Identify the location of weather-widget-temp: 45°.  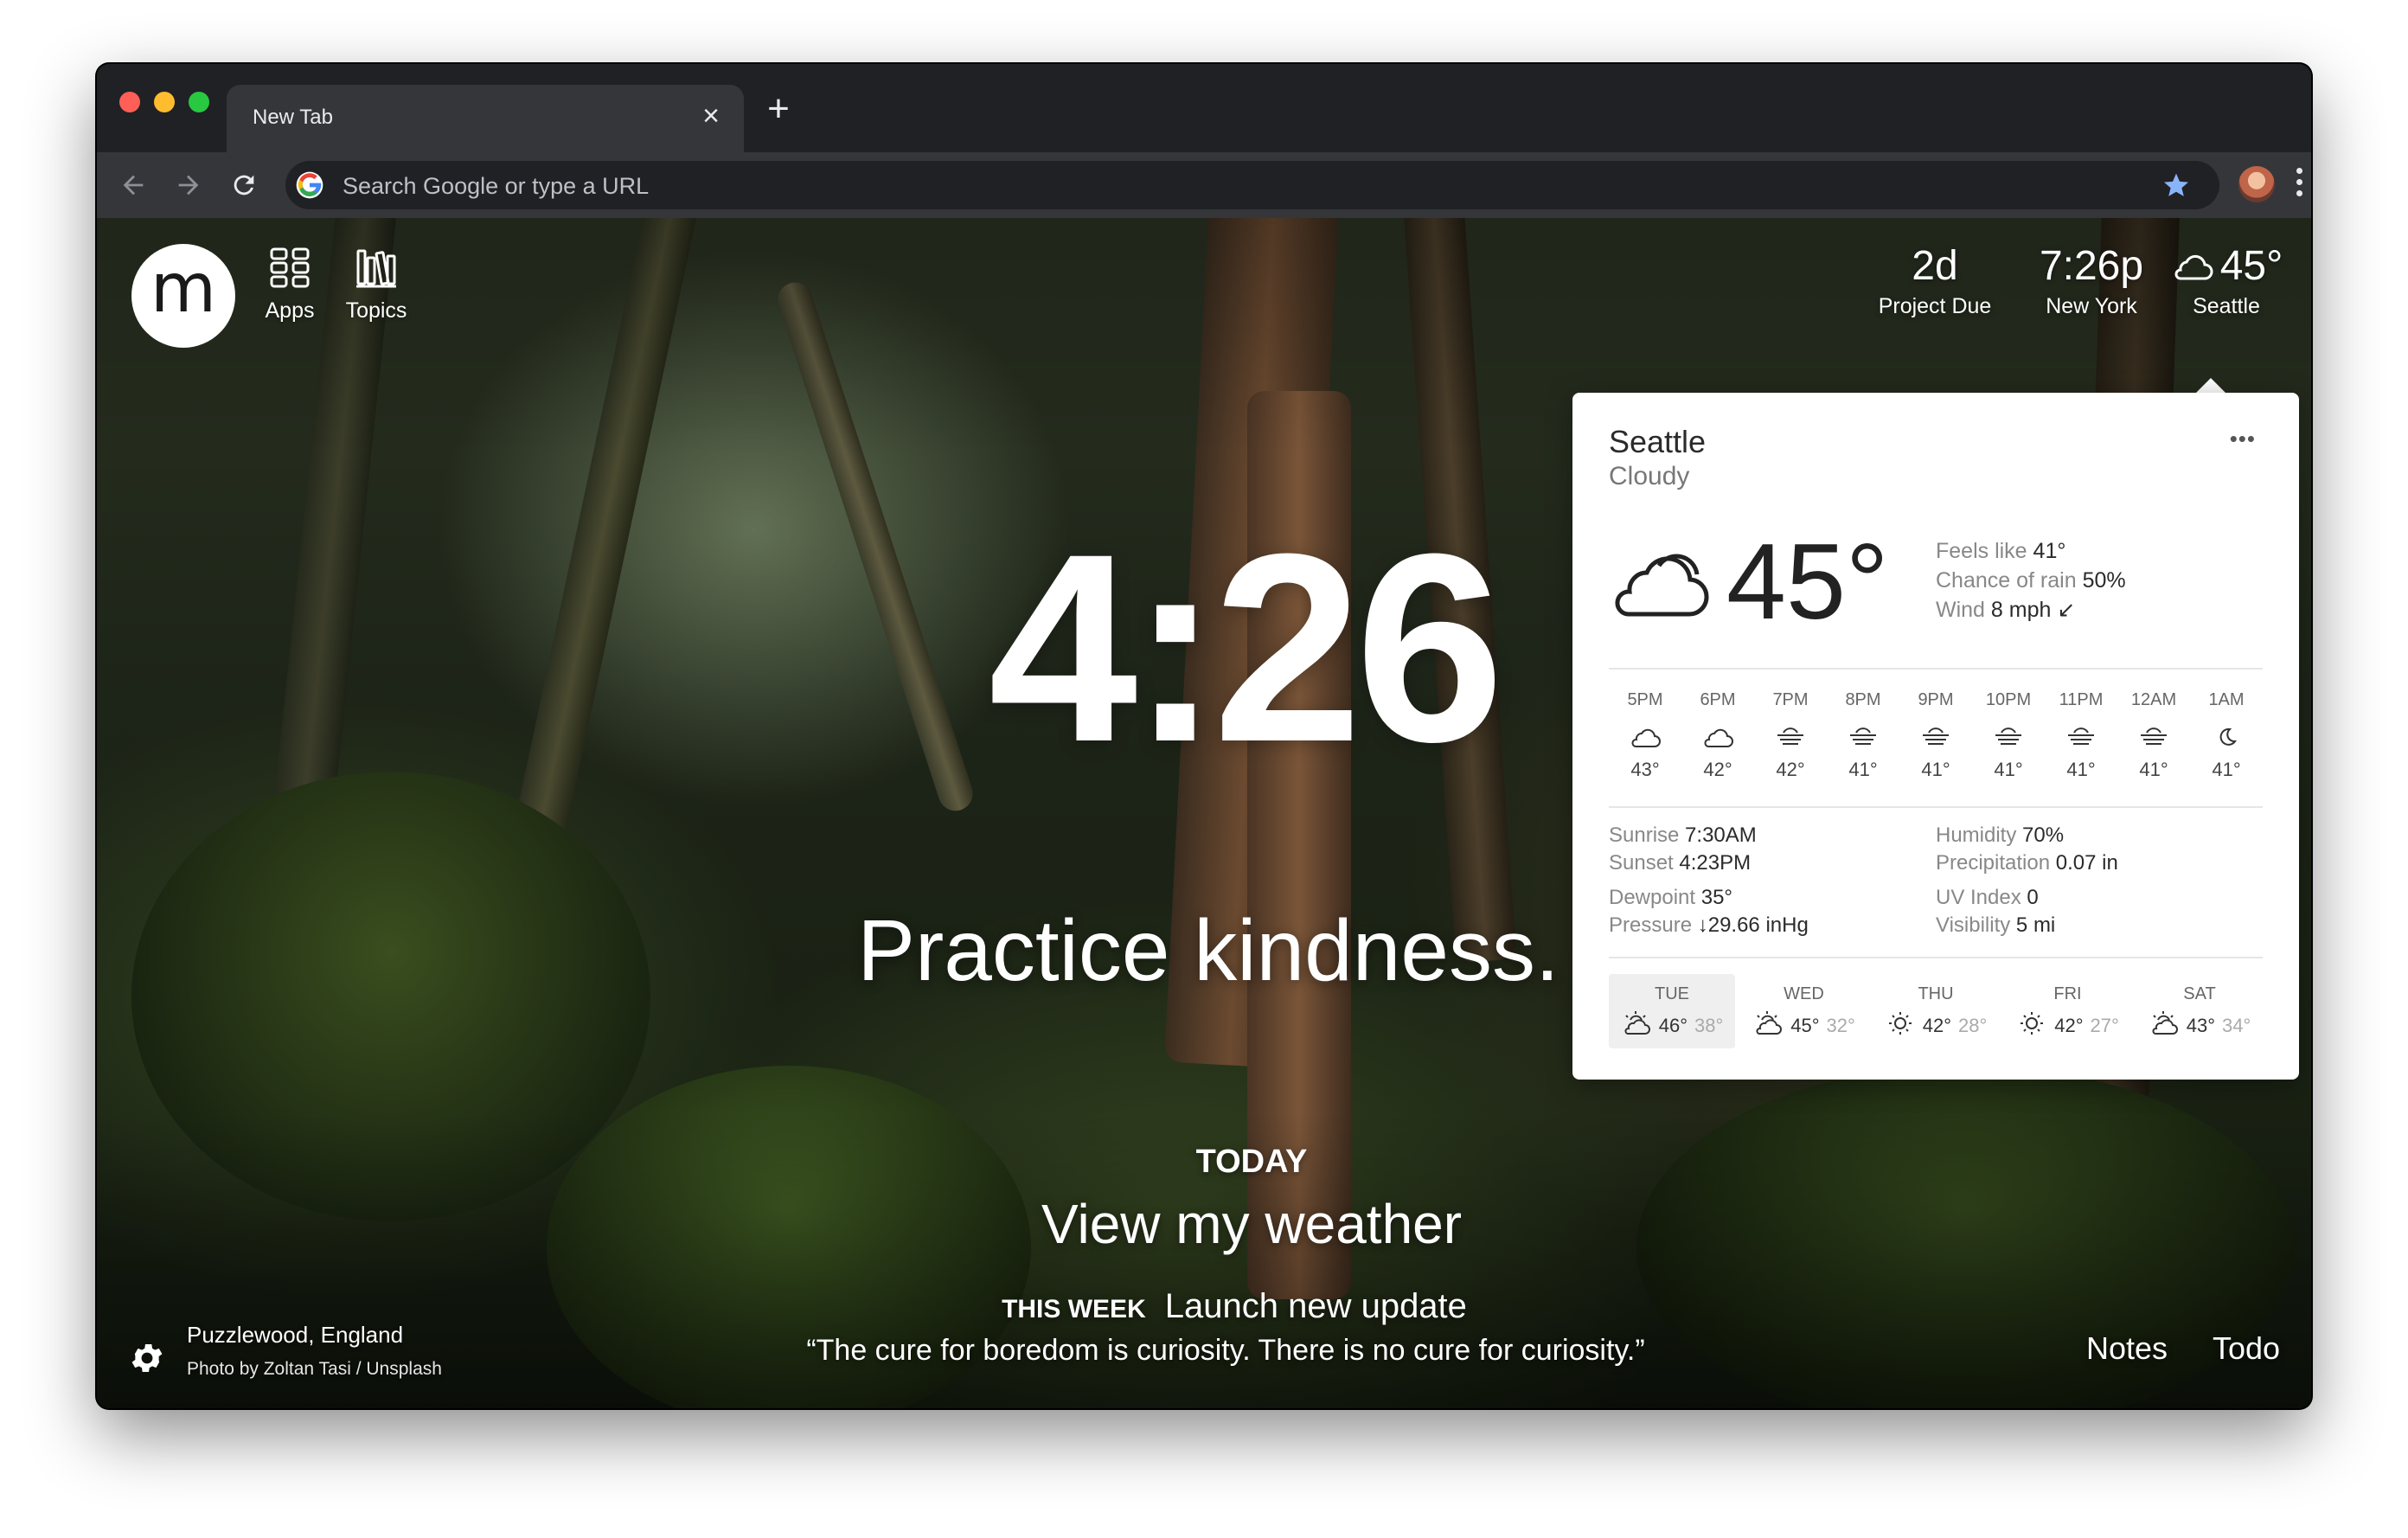
(2251, 266).